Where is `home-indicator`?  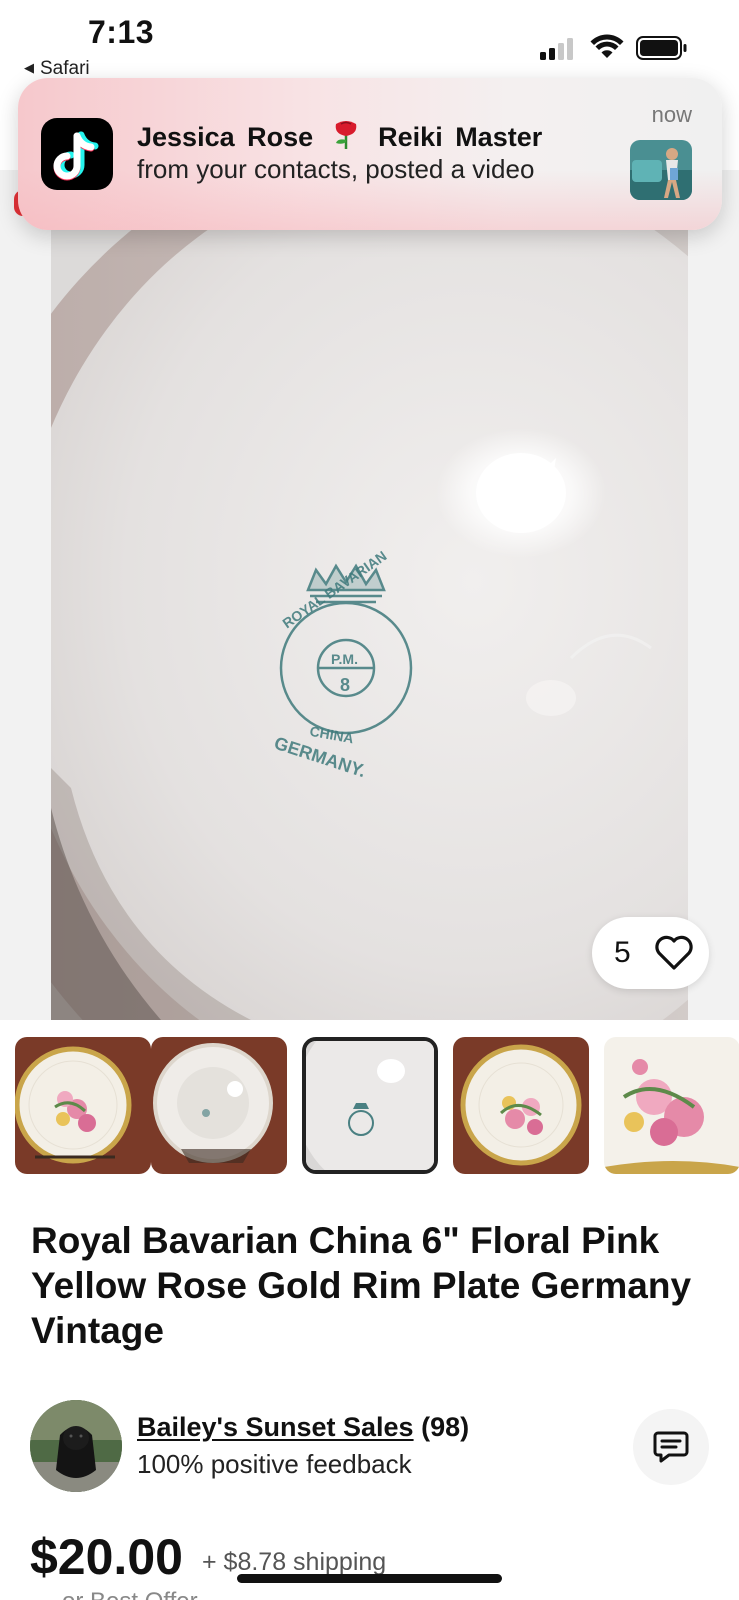 home-indicator is located at coordinates (369, 1578).